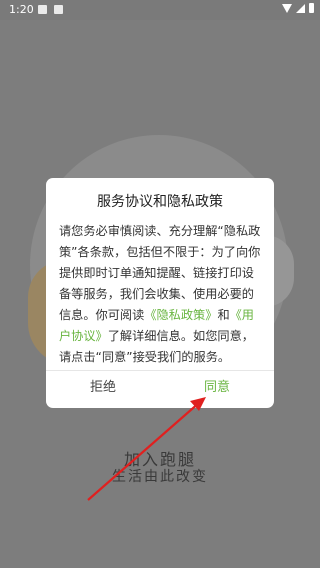 Image resolution: width=320 pixels, height=568 pixels. I want to click on annotation-arrow, so click(146, 449).